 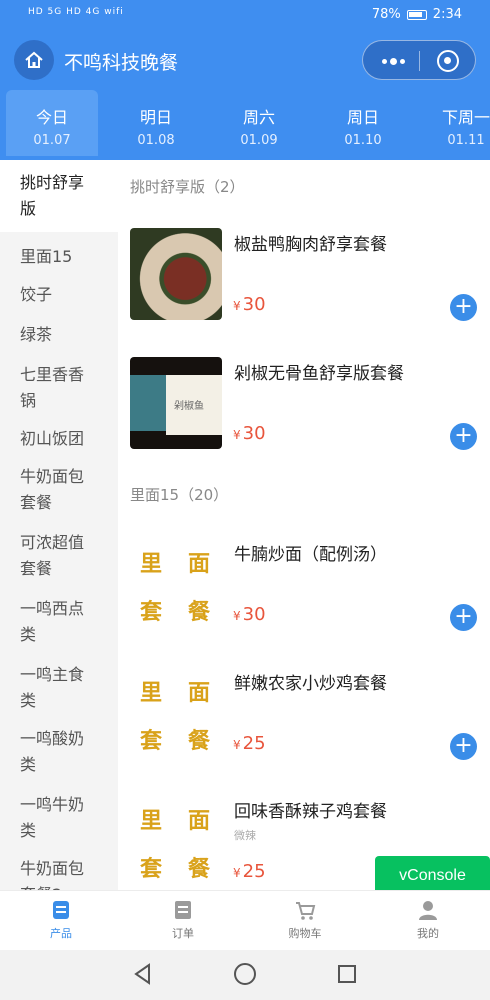 I want to click on image-caption: 剁椒鱼, so click(x=189, y=406).